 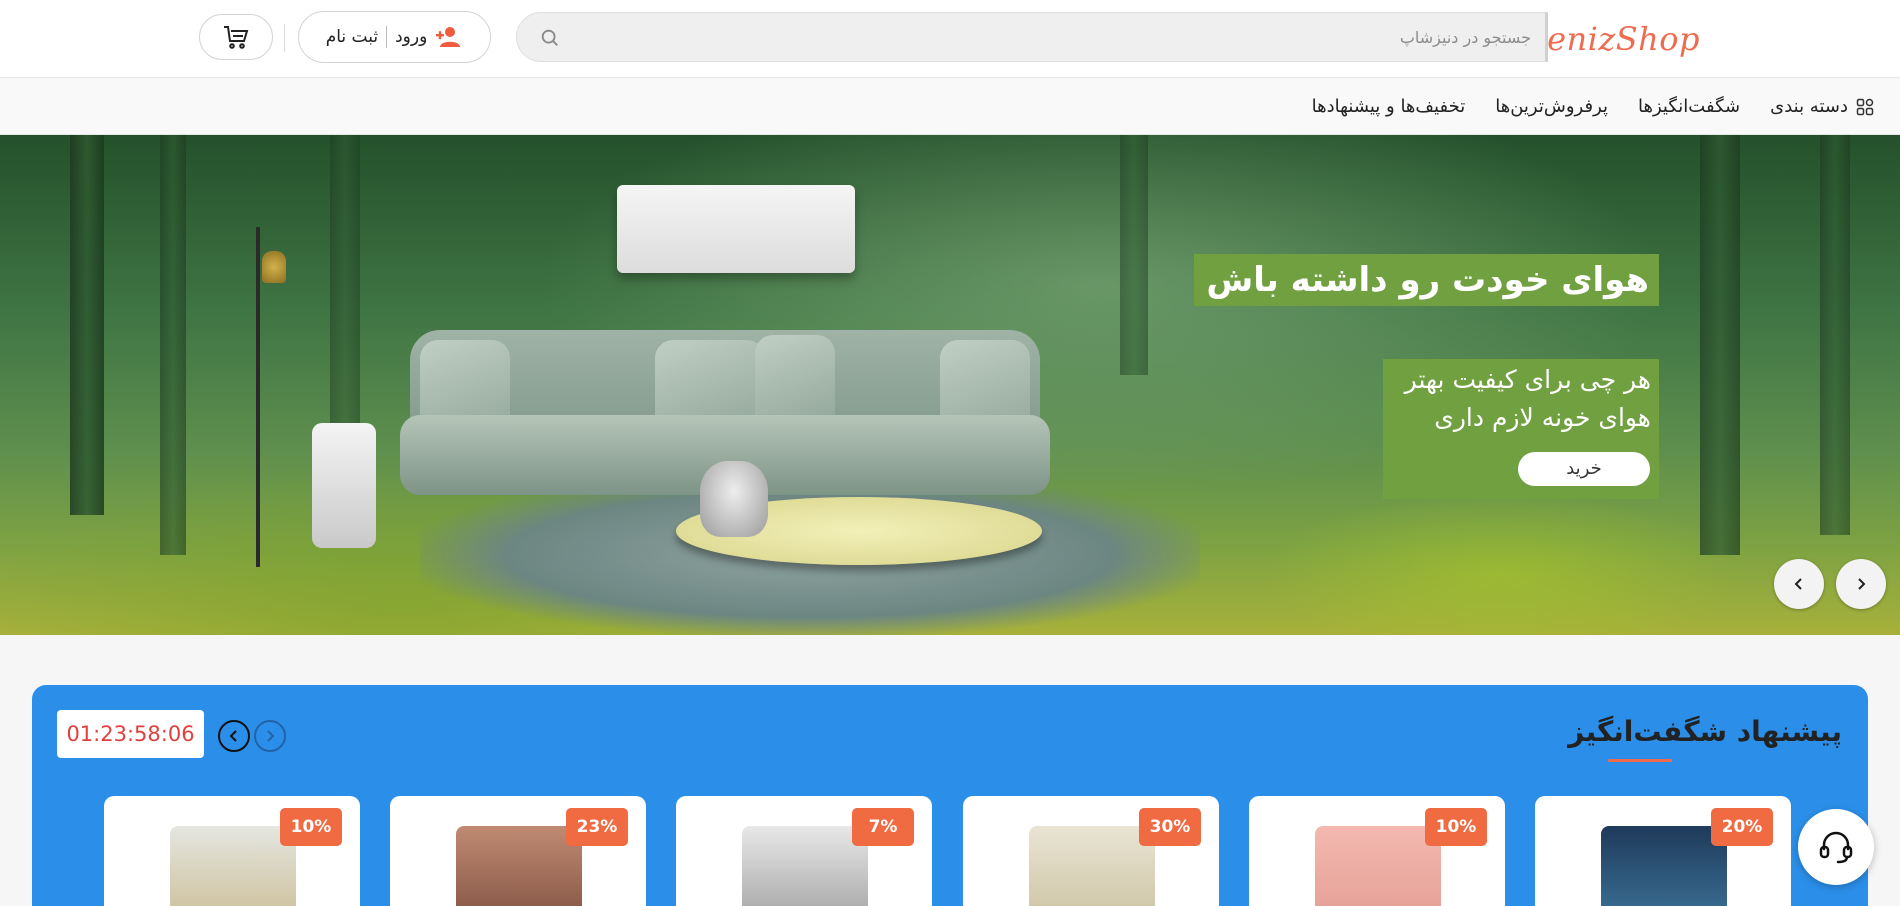 I want to click on nav-item-label: شگفت‌انگیزها, so click(x=1689, y=106).